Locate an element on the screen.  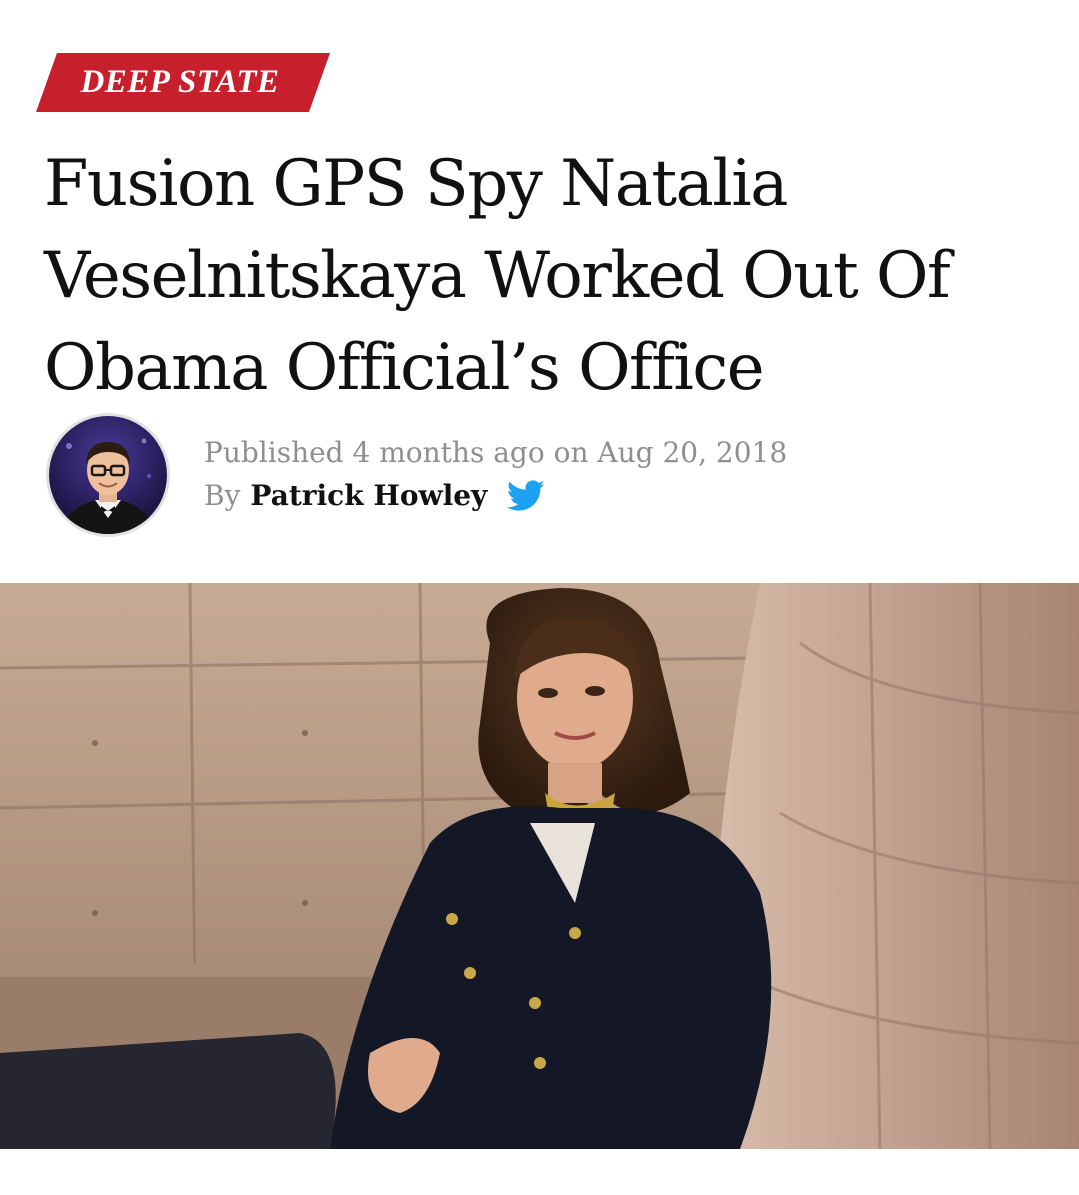
publish-info: Published 4 months ago on Aug 20, 2018 is located at coordinates (495, 453).